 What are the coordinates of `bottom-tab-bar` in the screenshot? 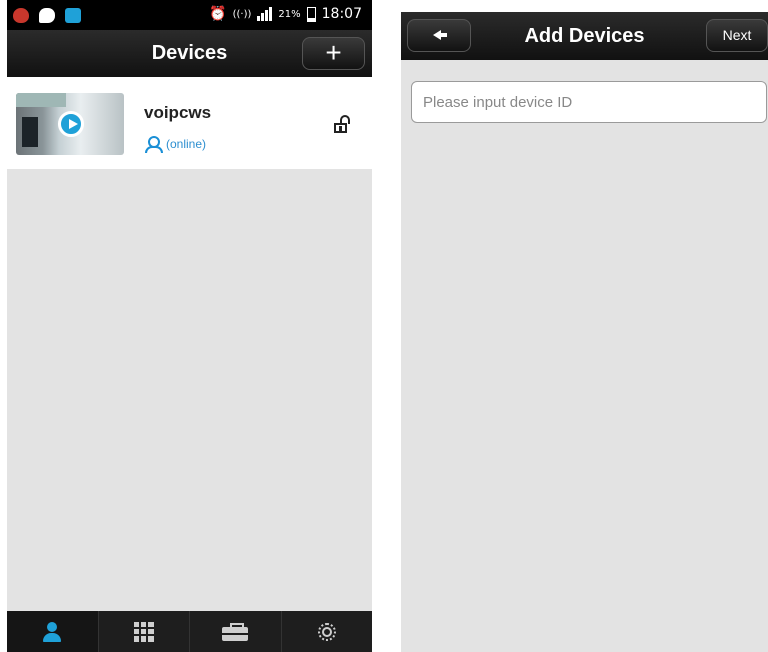 It's located at (189, 631).